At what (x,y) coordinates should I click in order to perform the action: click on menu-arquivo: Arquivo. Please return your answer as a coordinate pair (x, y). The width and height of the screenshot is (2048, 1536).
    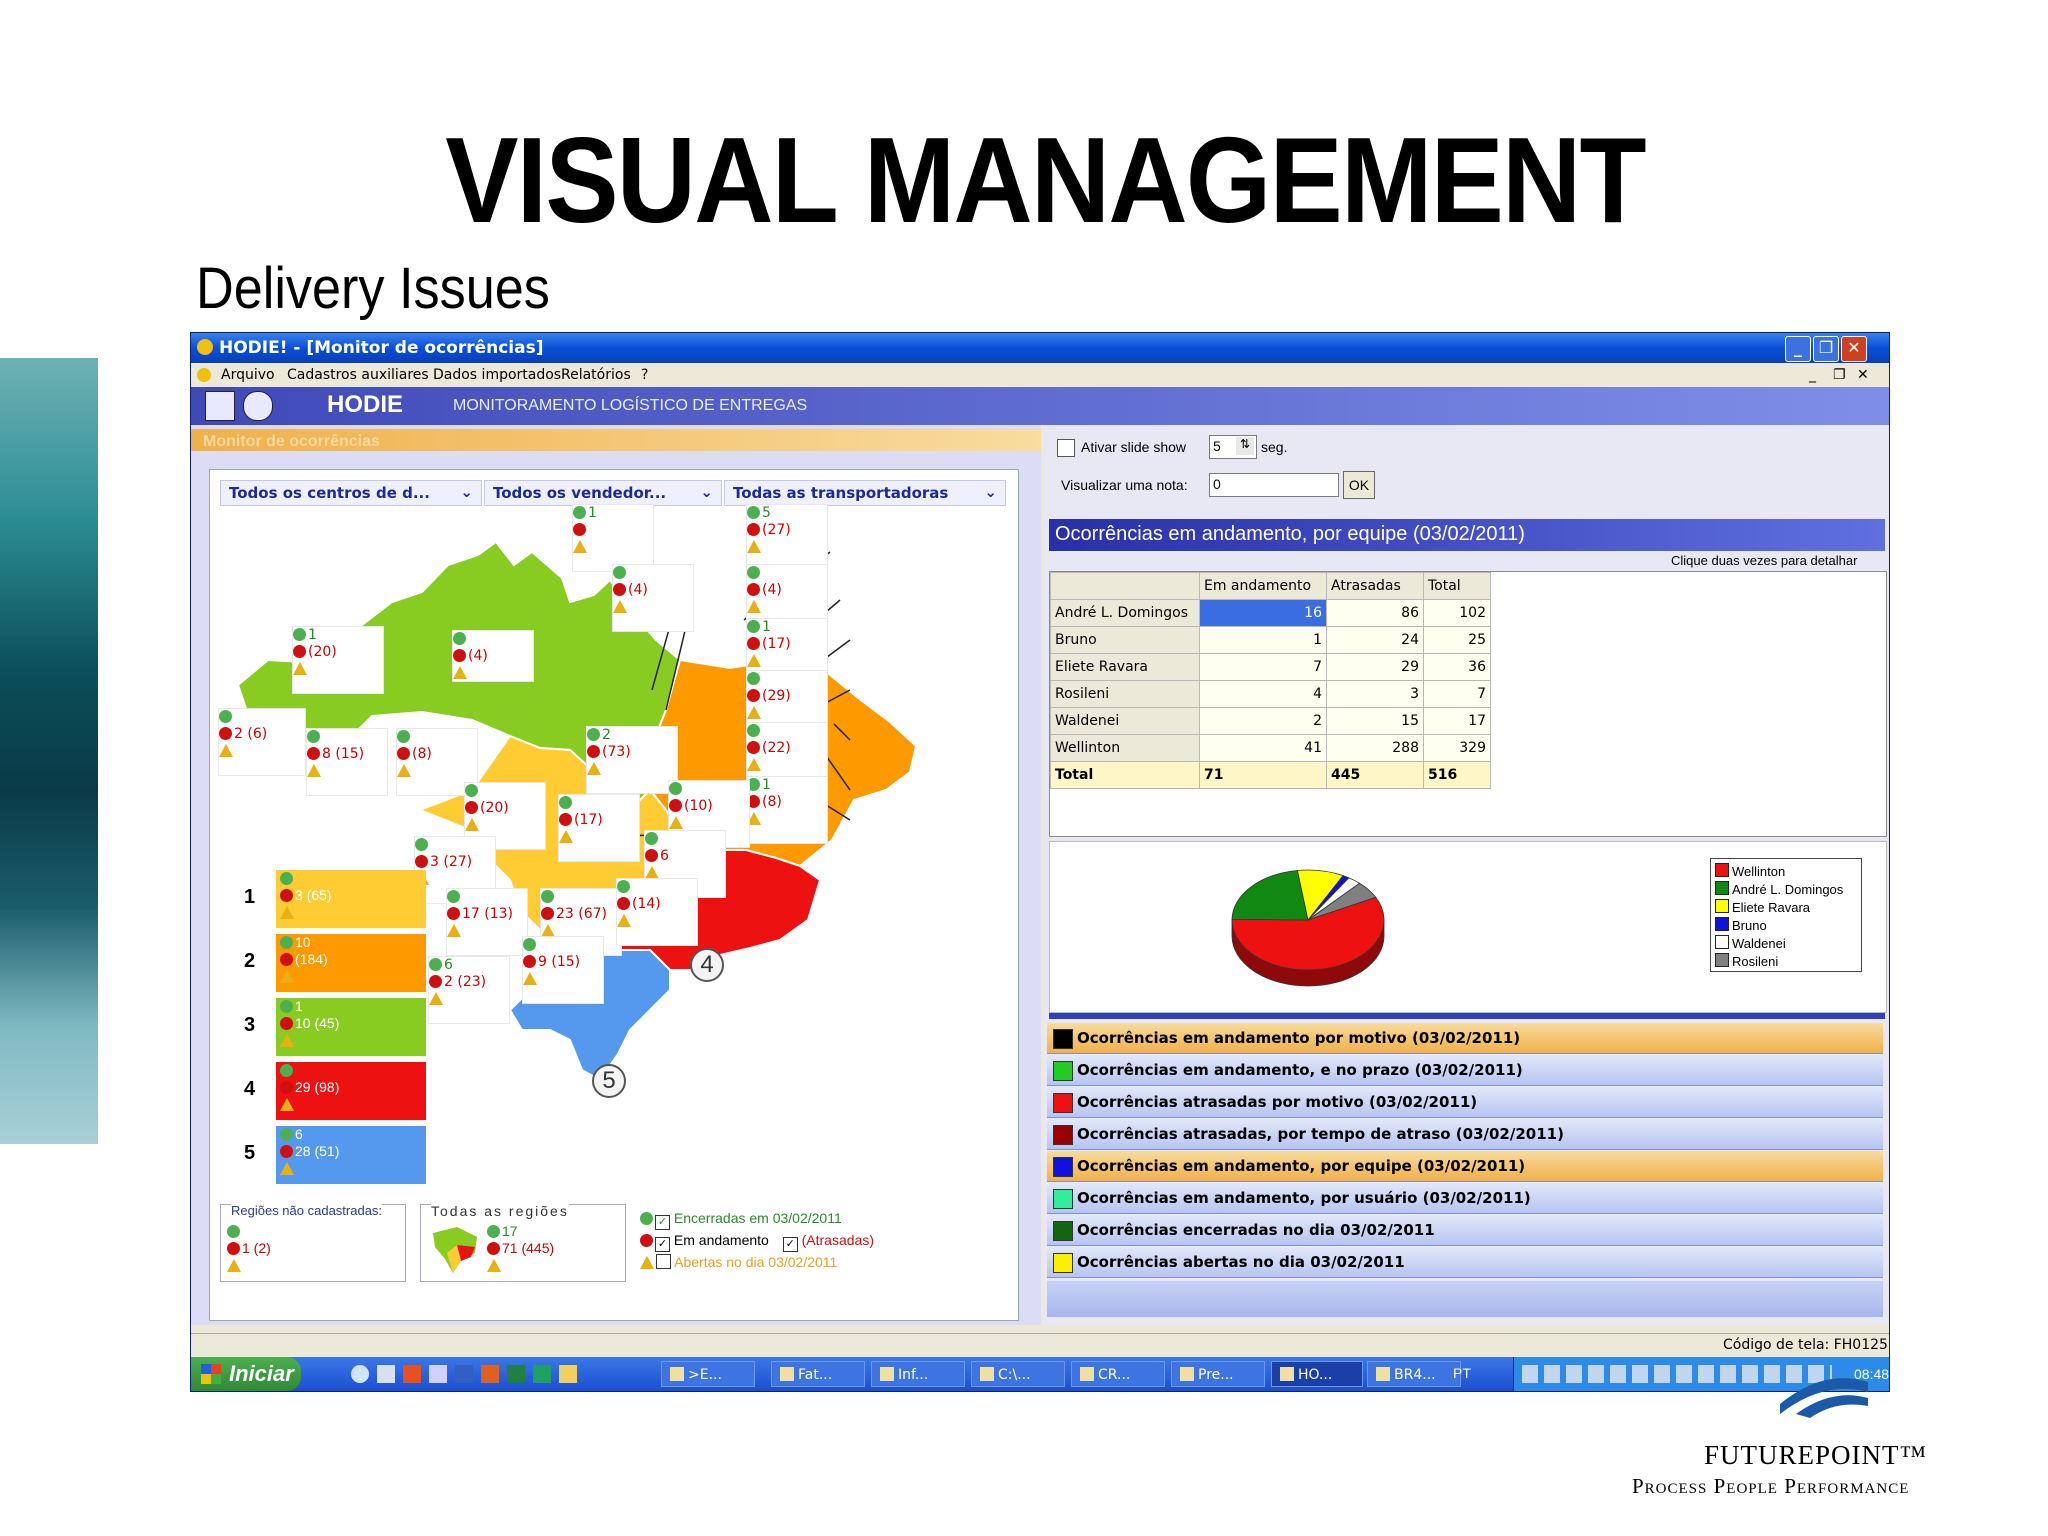
    Looking at the image, I should click on (248, 375).